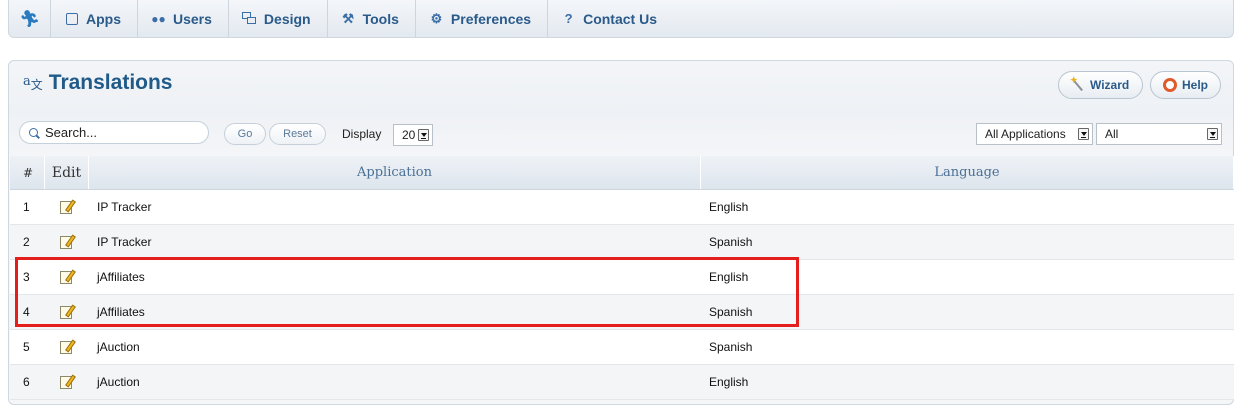  What do you see at coordinates (27, 172) in the screenshot?
I see `column-header-number: #` at bounding box center [27, 172].